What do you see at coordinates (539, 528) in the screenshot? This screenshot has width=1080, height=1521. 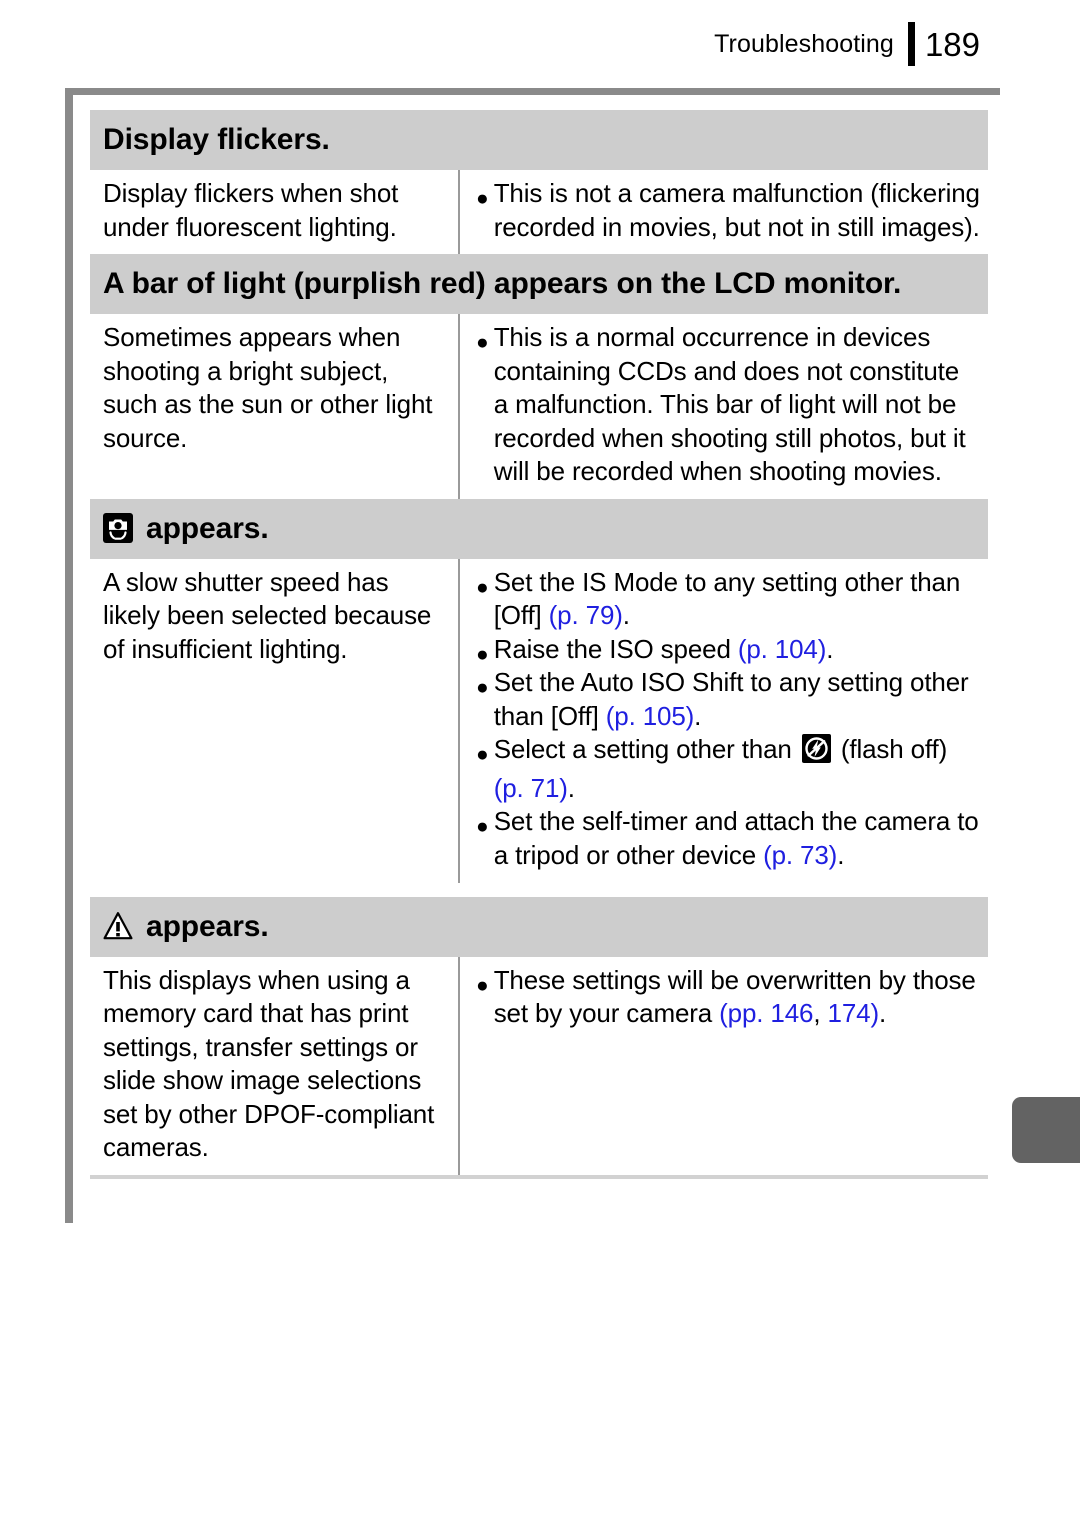 I see `section-header-camera-shake-warning: appears.` at bounding box center [539, 528].